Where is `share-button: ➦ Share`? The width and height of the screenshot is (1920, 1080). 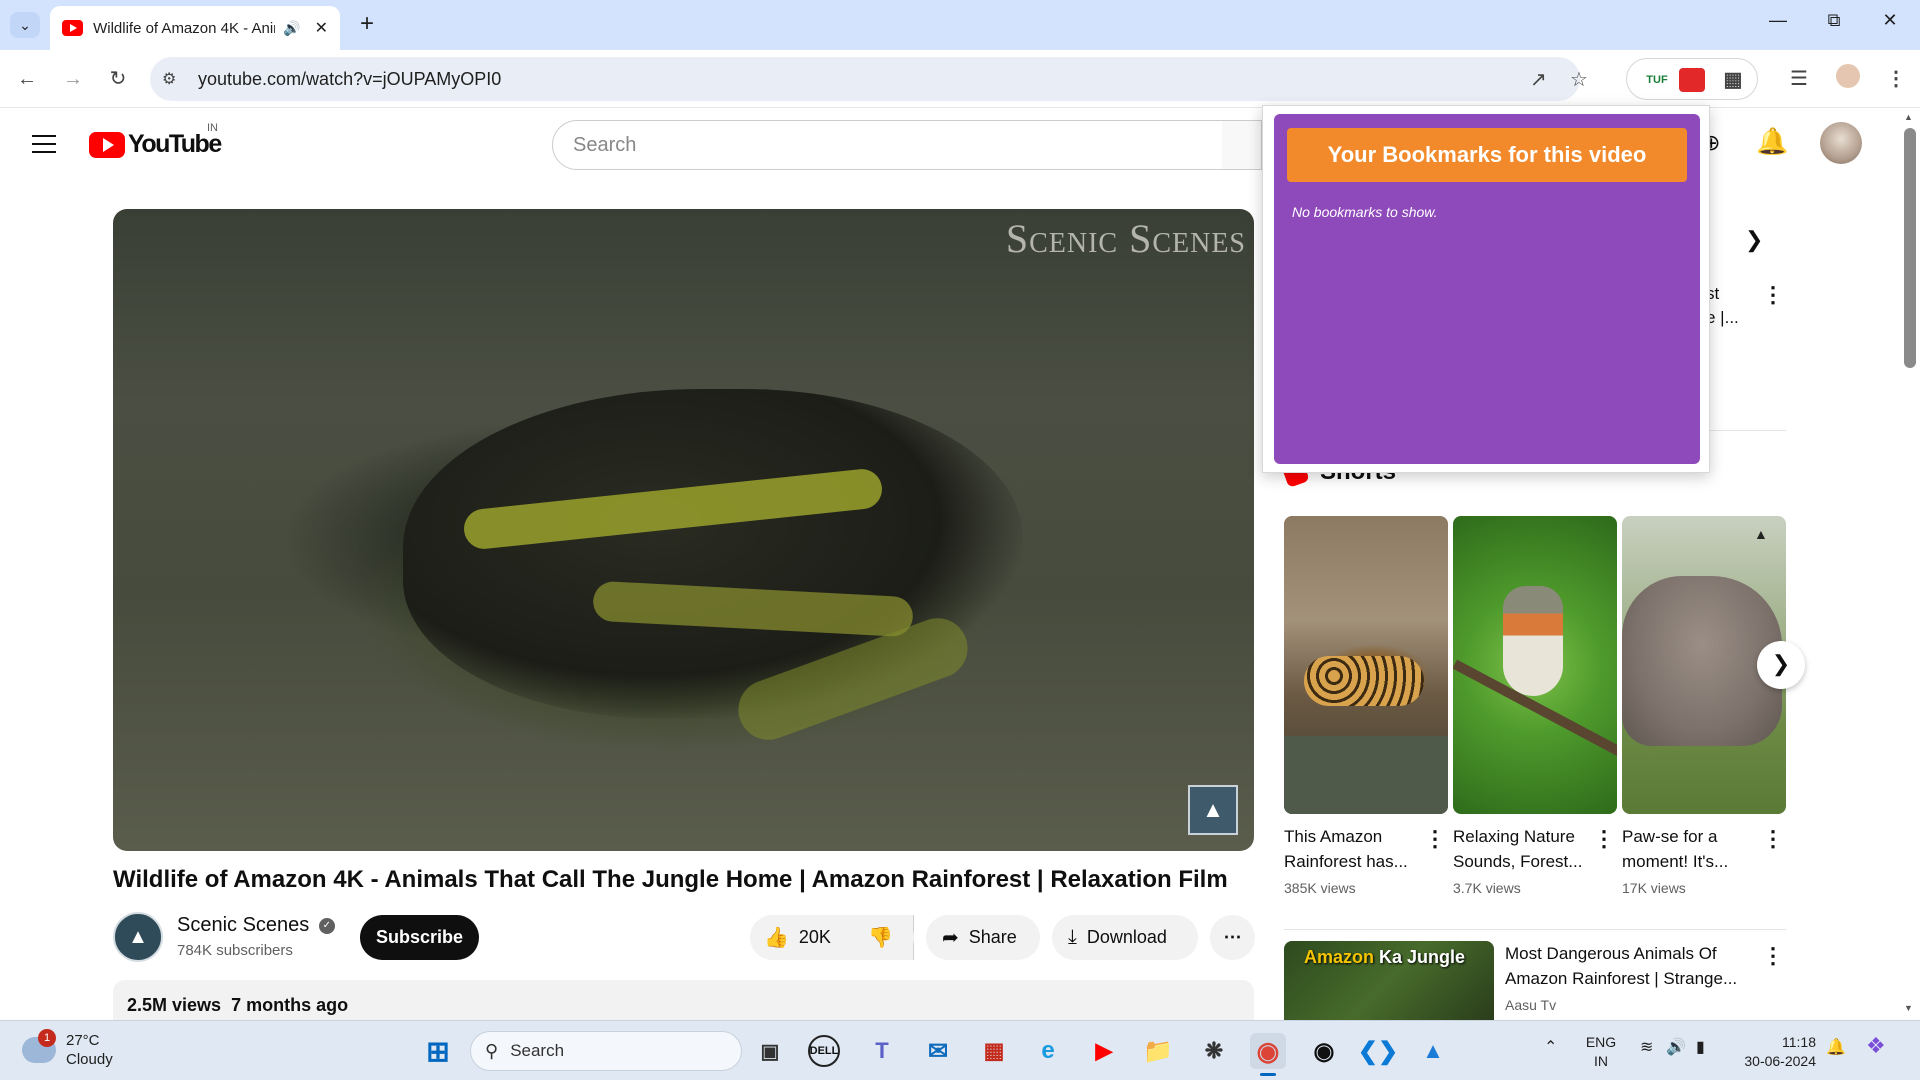 share-button: ➦ Share is located at coordinates (983, 937).